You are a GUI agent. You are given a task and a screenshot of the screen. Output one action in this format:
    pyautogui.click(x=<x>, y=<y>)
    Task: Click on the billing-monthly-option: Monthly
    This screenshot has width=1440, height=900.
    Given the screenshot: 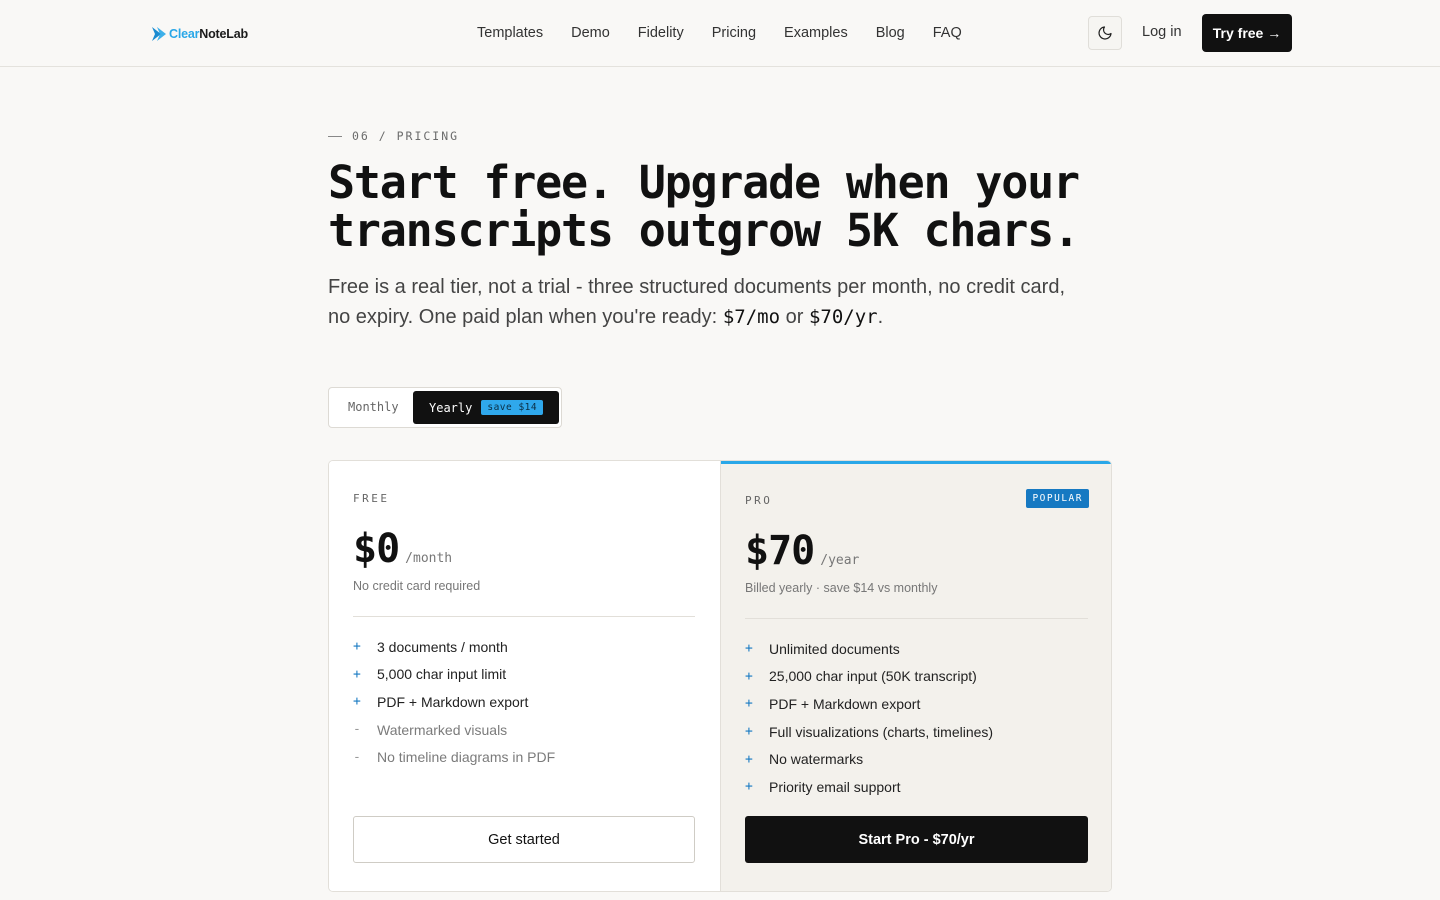 What is the action you would take?
    pyautogui.click(x=373, y=407)
    